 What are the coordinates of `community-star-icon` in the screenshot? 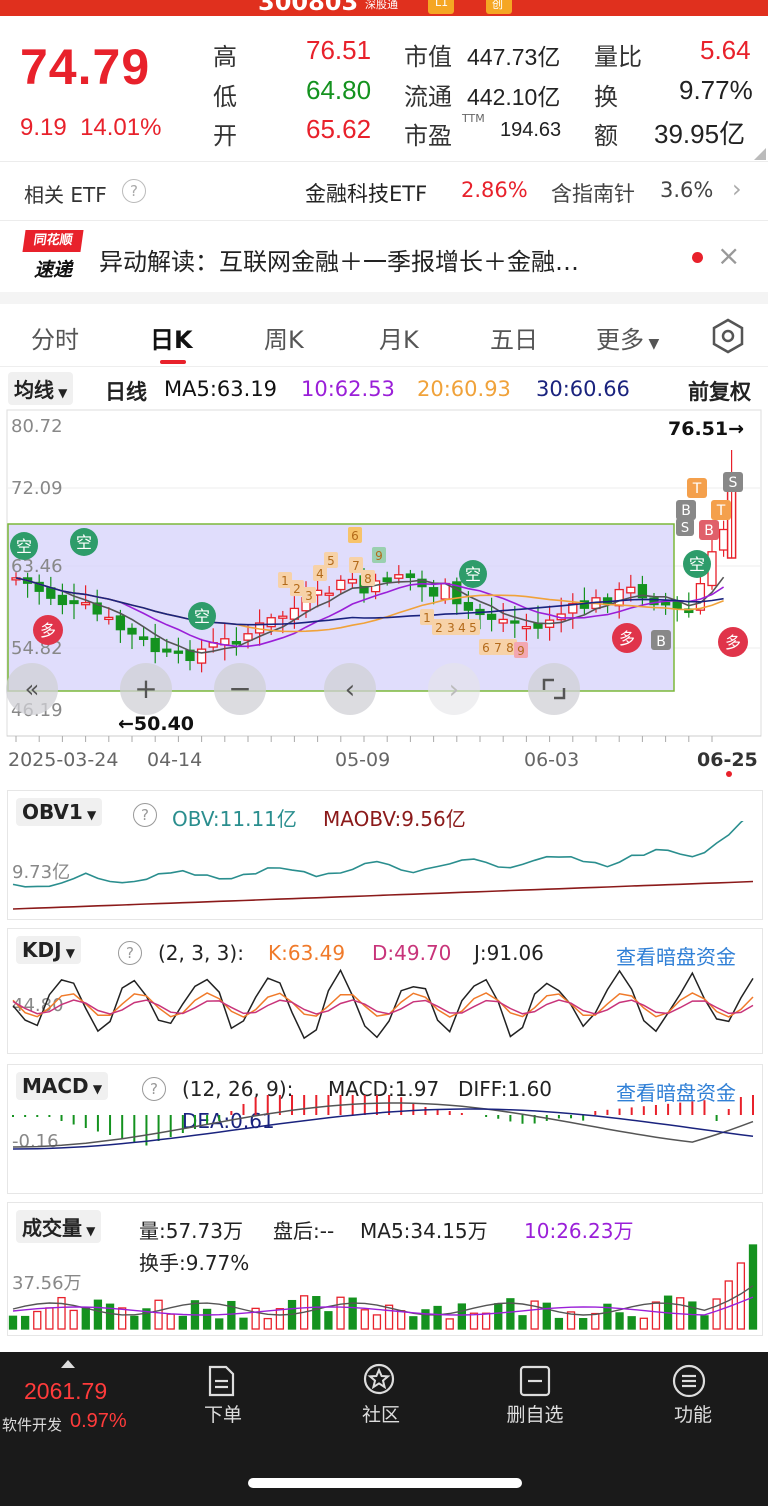 It's located at (379, 1379).